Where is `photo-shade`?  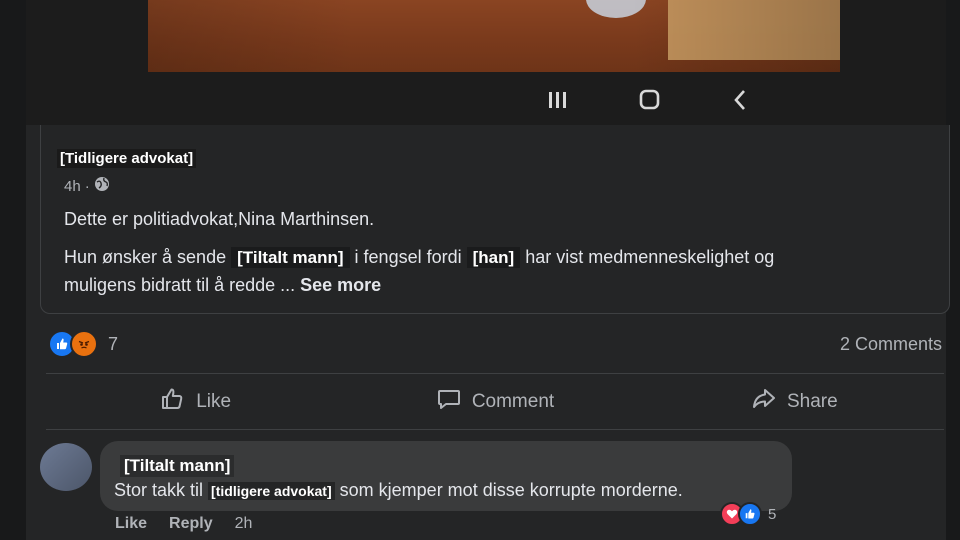 photo-shade is located at coordinates (494, 36).